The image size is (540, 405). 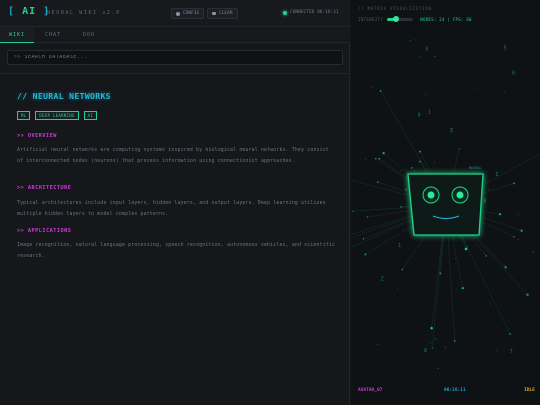 I want to click on intensity-label: INTENSITY, so click(x=371, y=19).